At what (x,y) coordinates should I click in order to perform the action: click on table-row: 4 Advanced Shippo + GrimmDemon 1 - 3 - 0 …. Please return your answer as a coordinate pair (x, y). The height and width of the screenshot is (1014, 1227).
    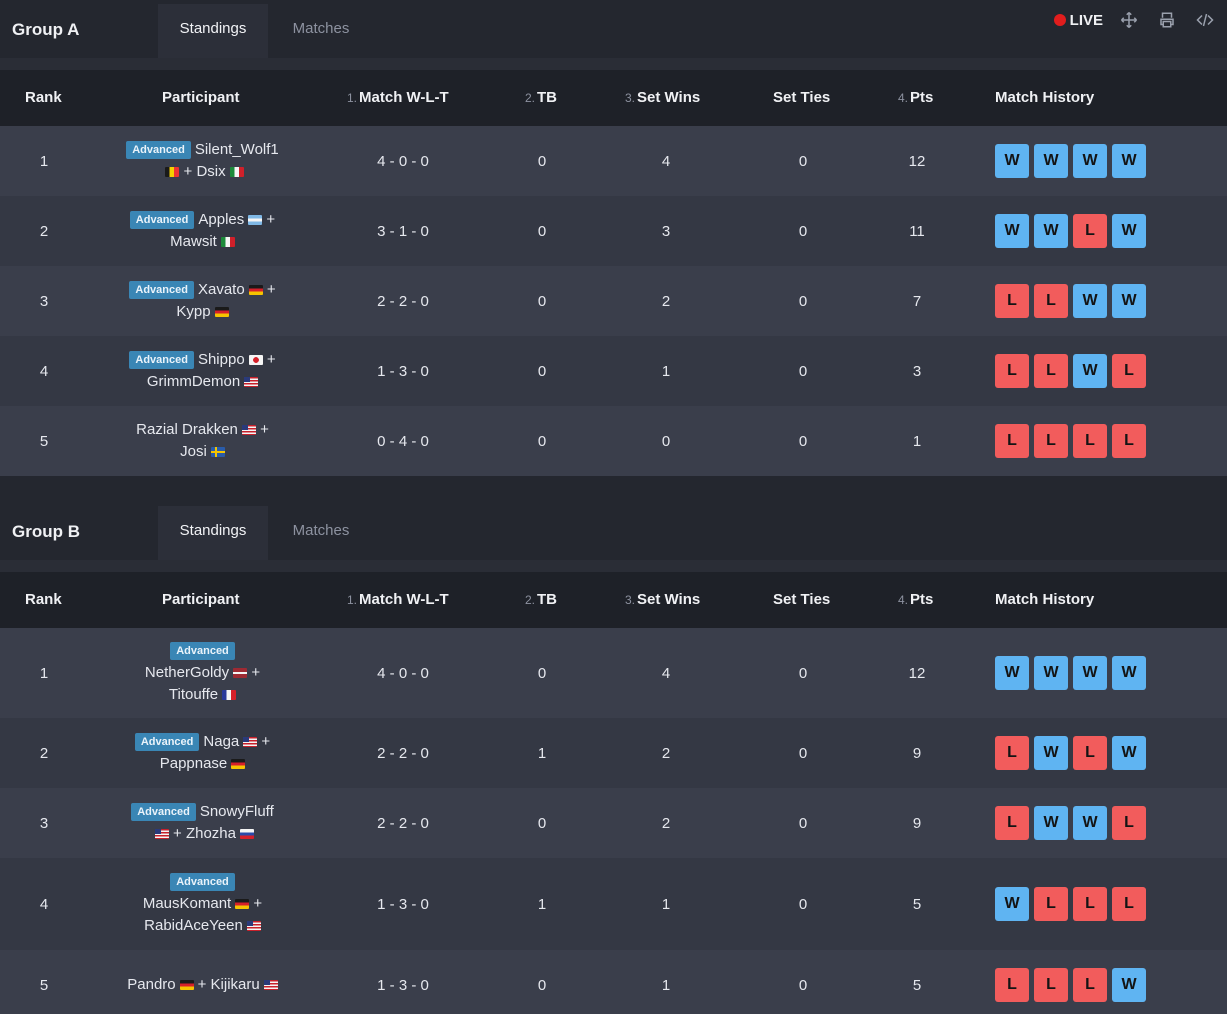
    Looking at the image, I should click on (613, 371).